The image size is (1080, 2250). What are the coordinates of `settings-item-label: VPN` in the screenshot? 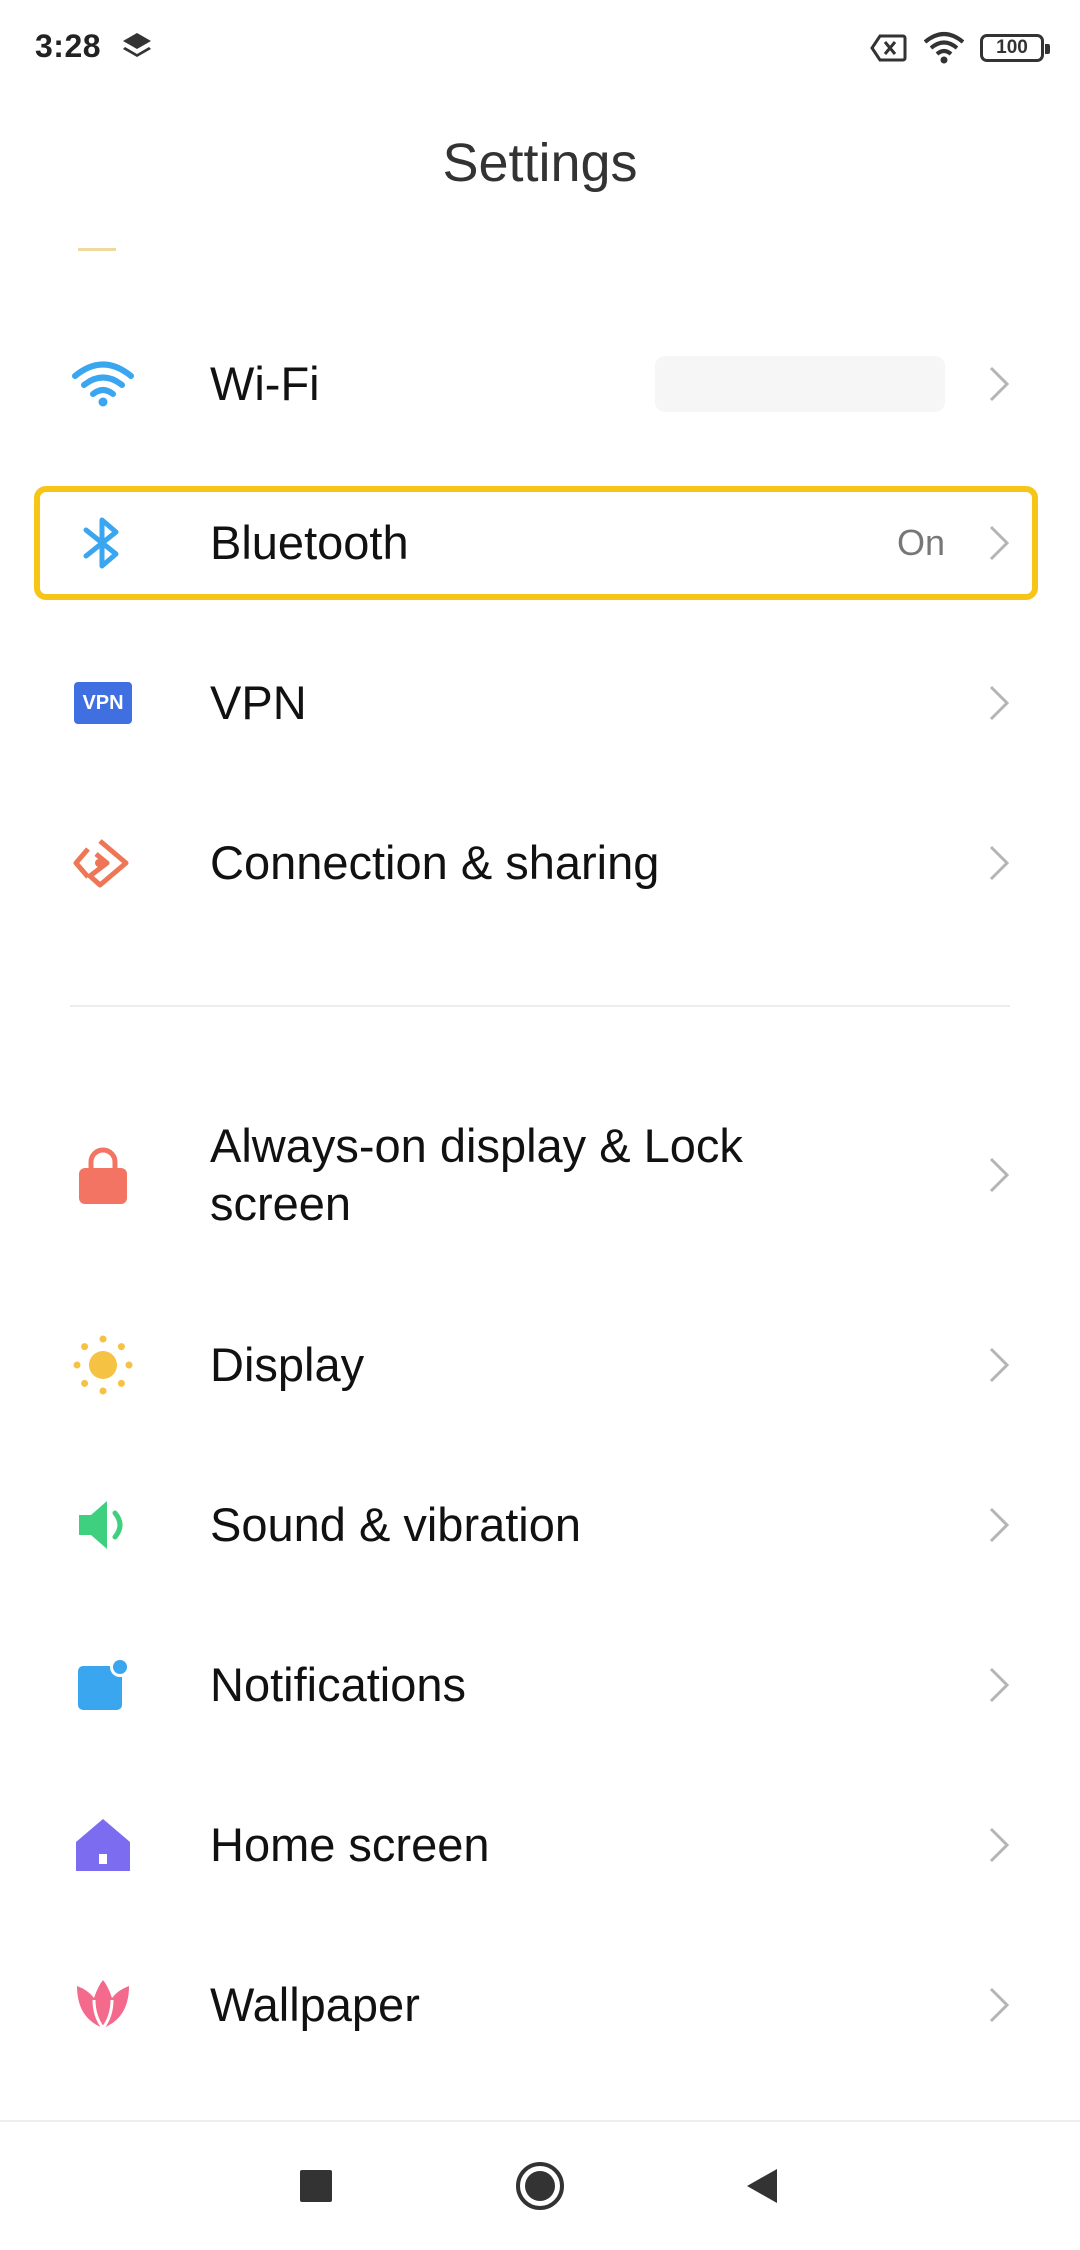 It's located at (258, 702).